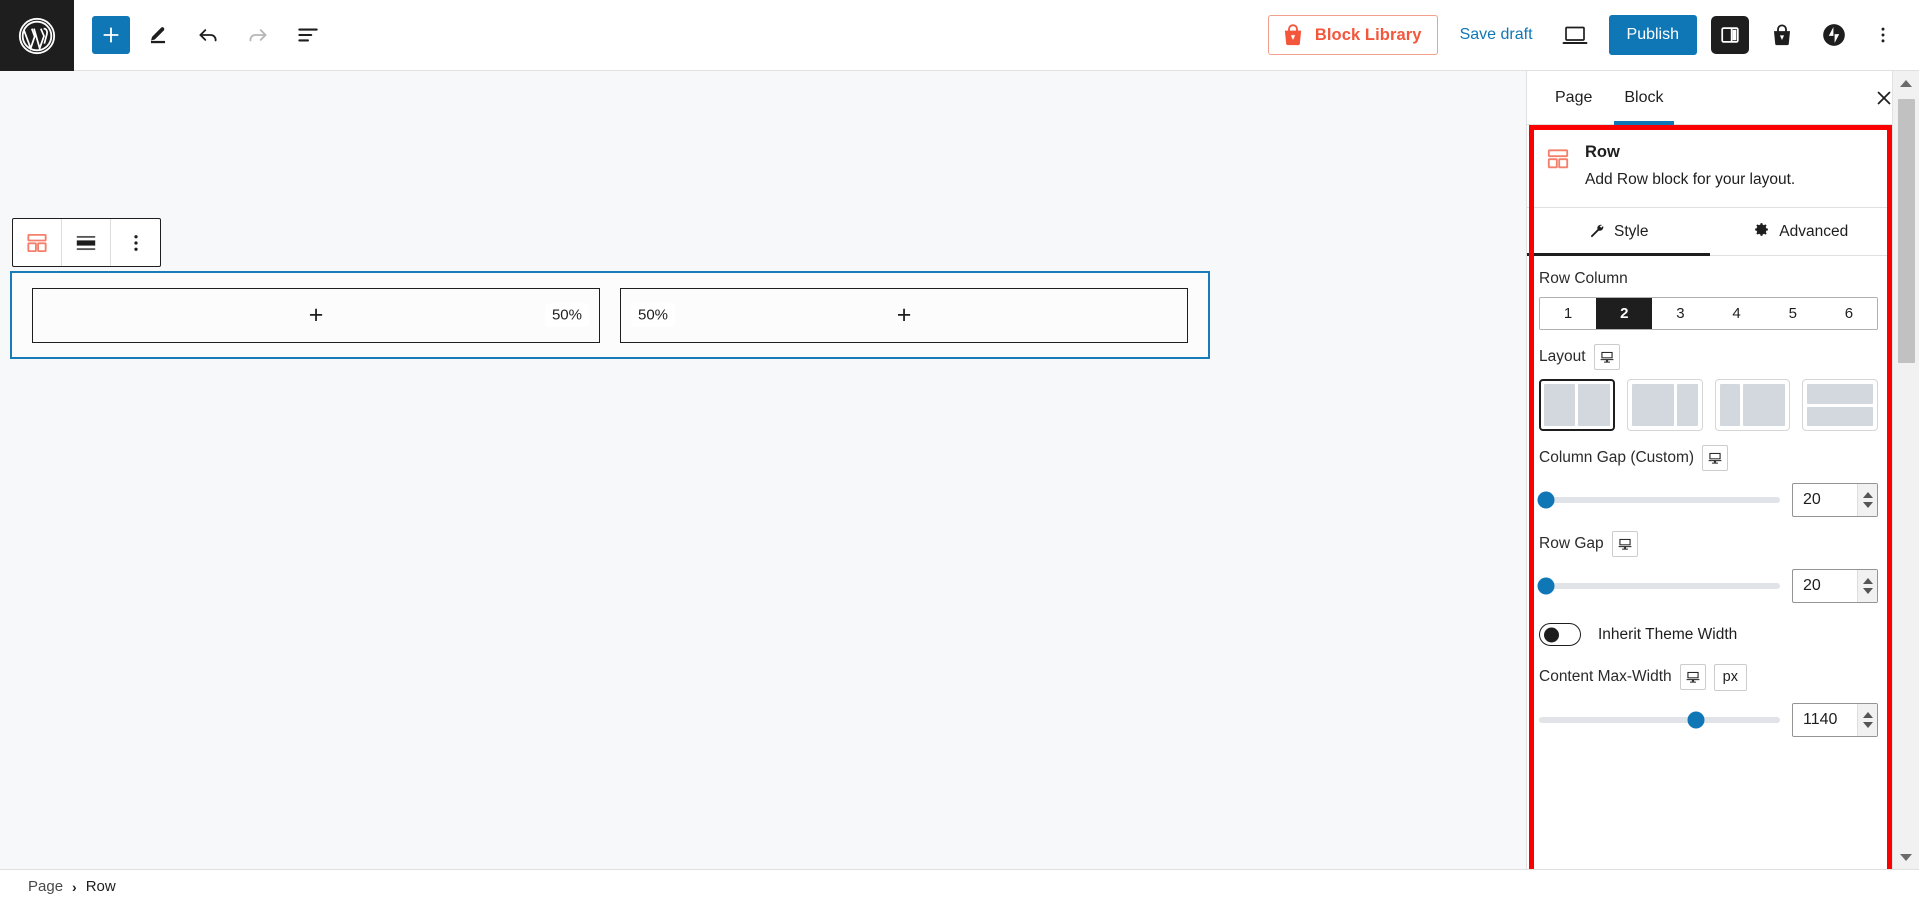 The width and height of the screenshot is (1919, 903). I want to click on column-gap-label: Column Gap (Custom), so click(1617, 457).